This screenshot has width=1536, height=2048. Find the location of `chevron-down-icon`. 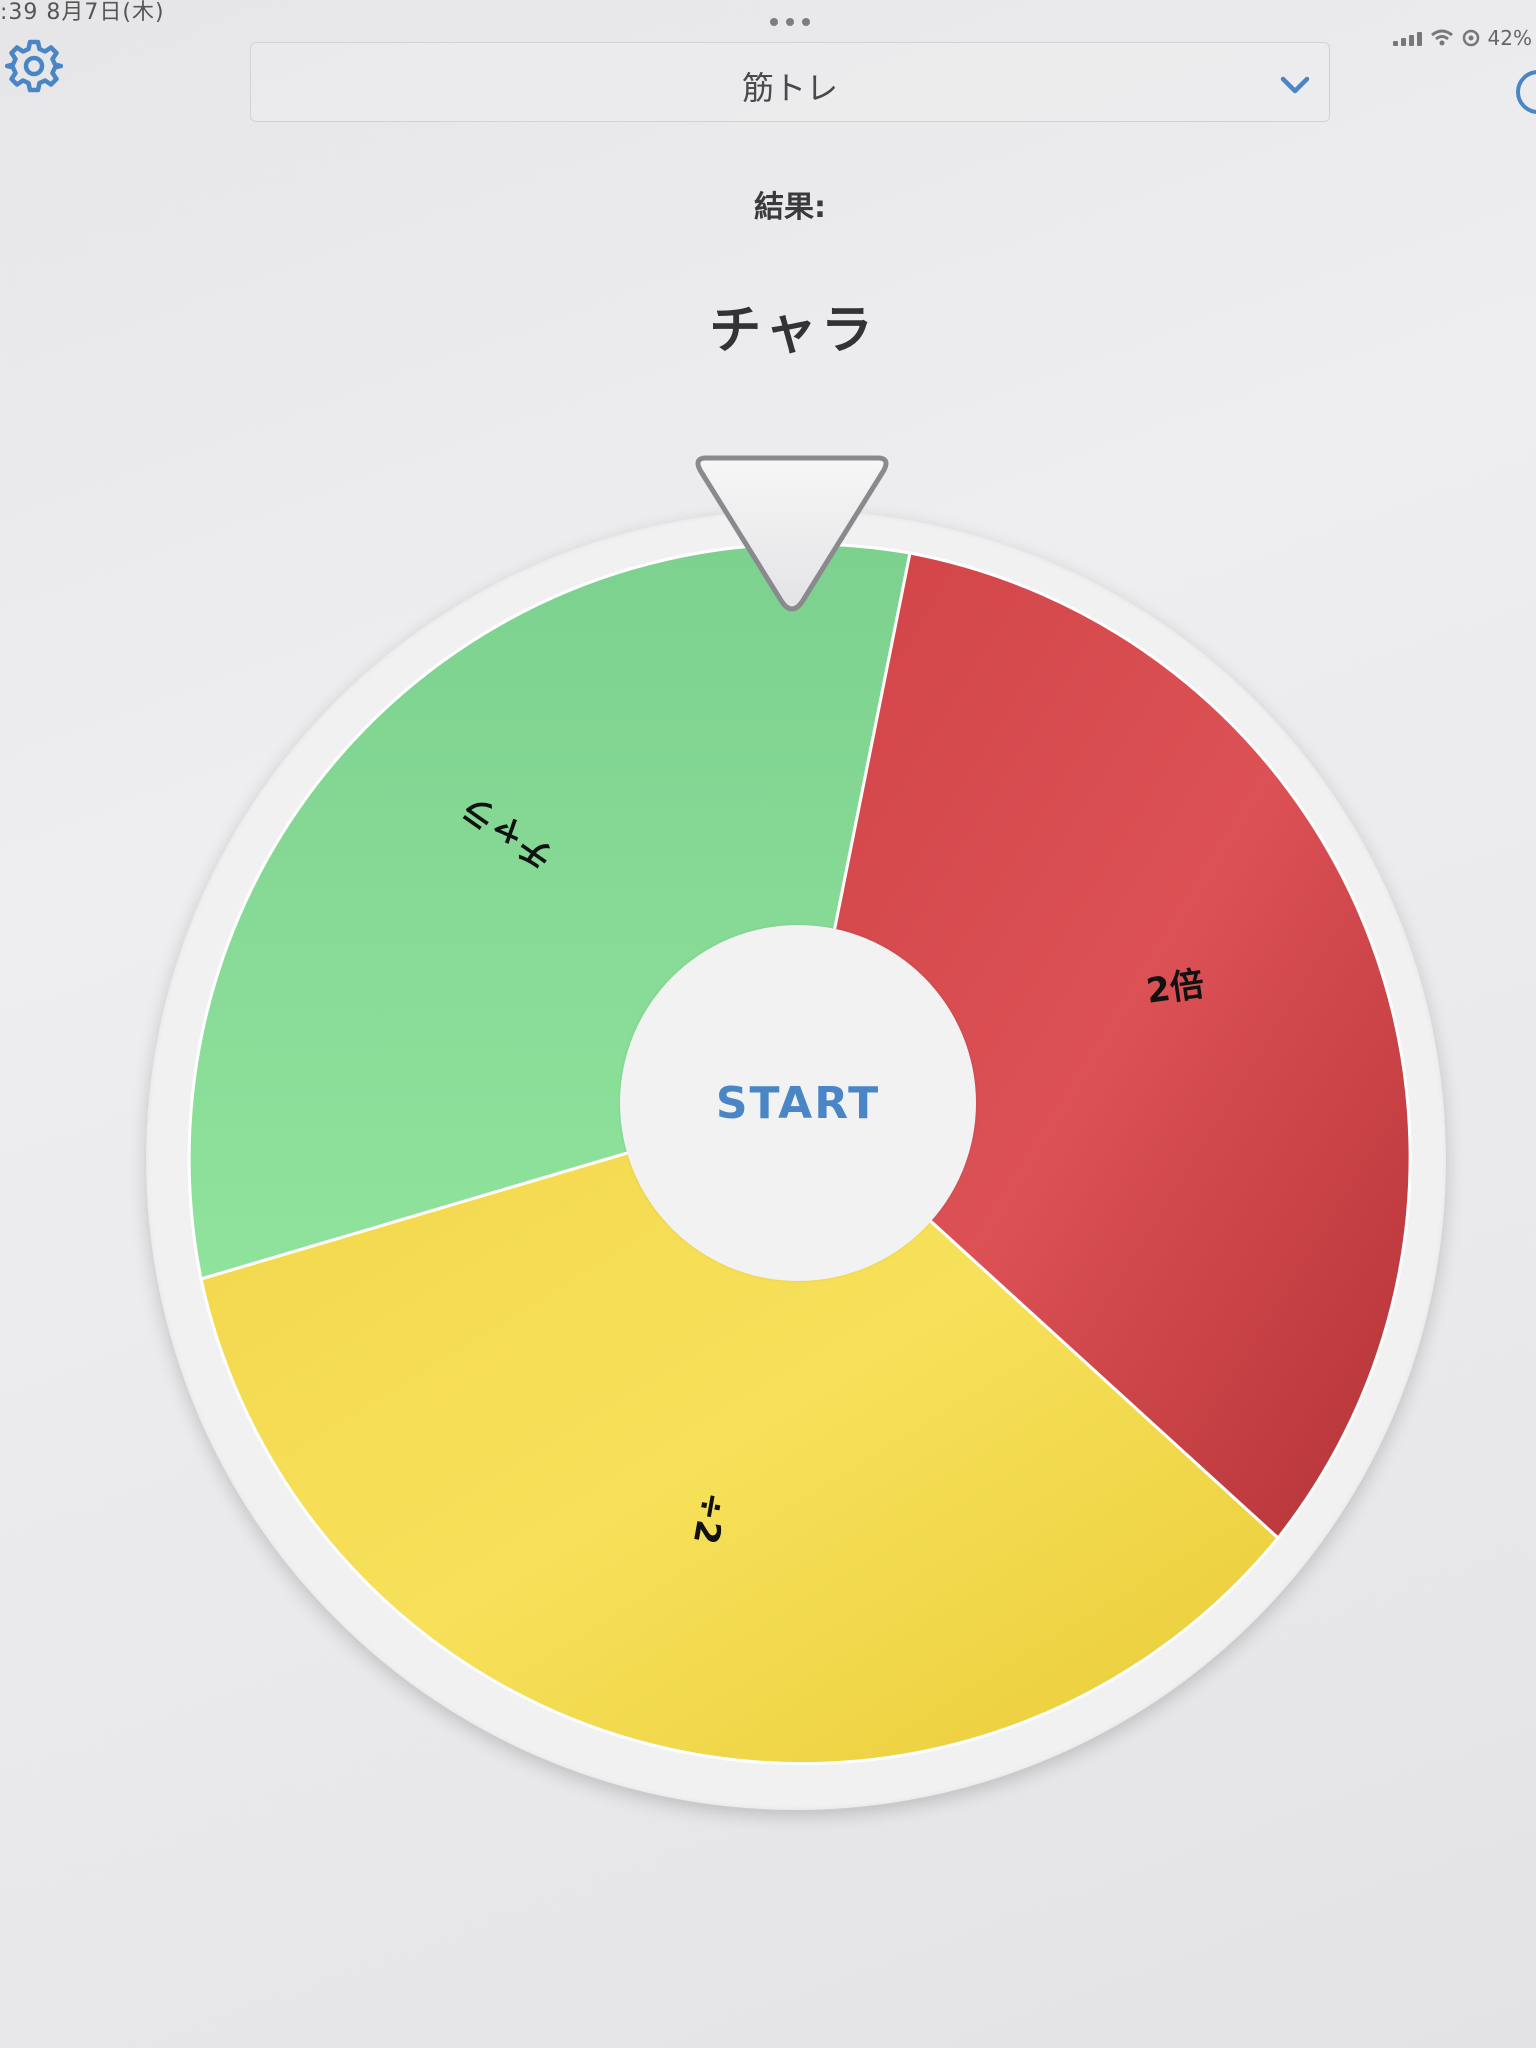

chevron-down-icon is located at coordinates (1295, 85).